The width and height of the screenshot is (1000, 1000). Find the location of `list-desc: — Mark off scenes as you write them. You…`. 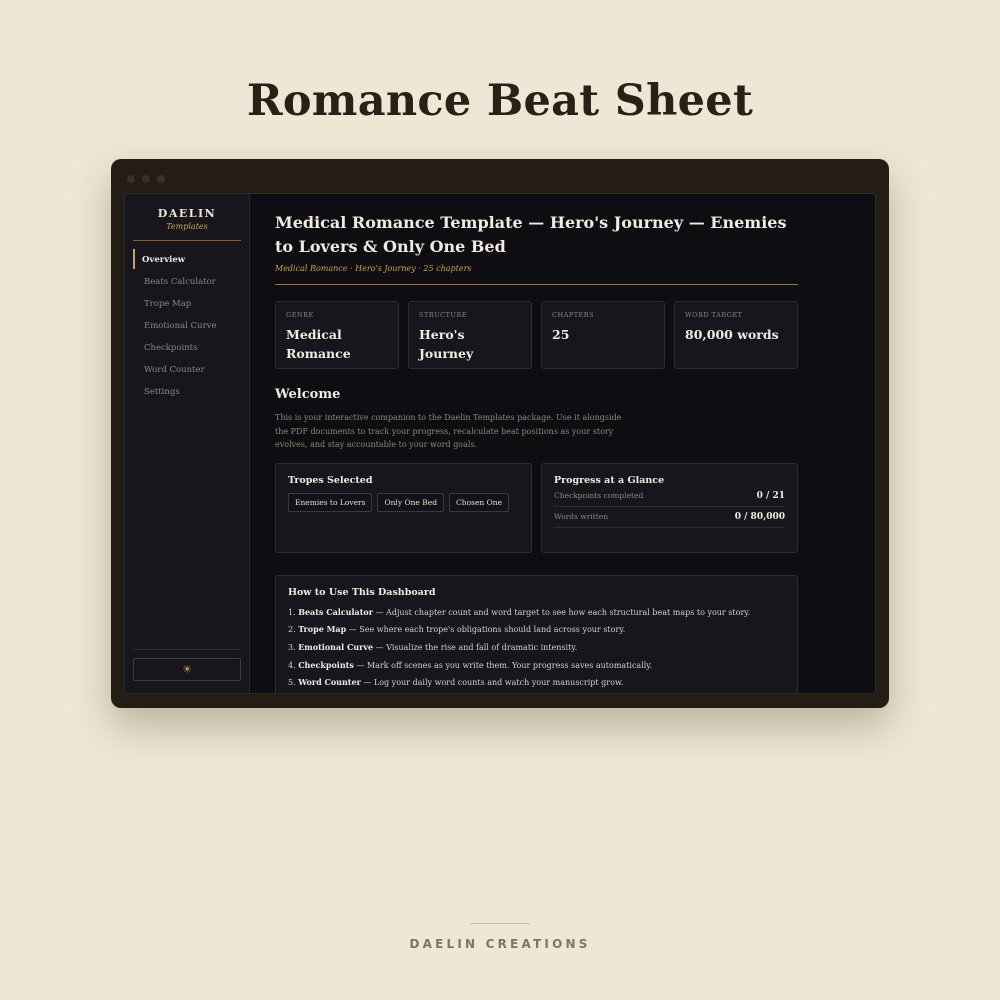

list-desc: — Mark off scenes as you write them. You… is located at coordinates (503, 665).